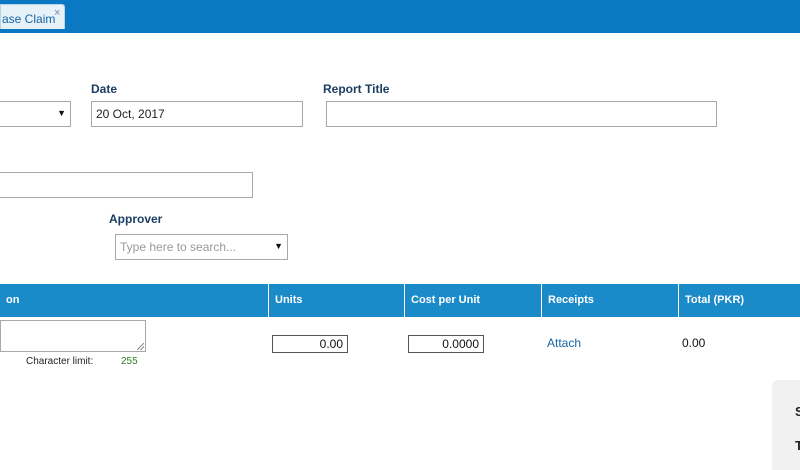  Describe the element at coordinates (140, 346) in the screenshot. I see `resize-grip-icon` at that location.